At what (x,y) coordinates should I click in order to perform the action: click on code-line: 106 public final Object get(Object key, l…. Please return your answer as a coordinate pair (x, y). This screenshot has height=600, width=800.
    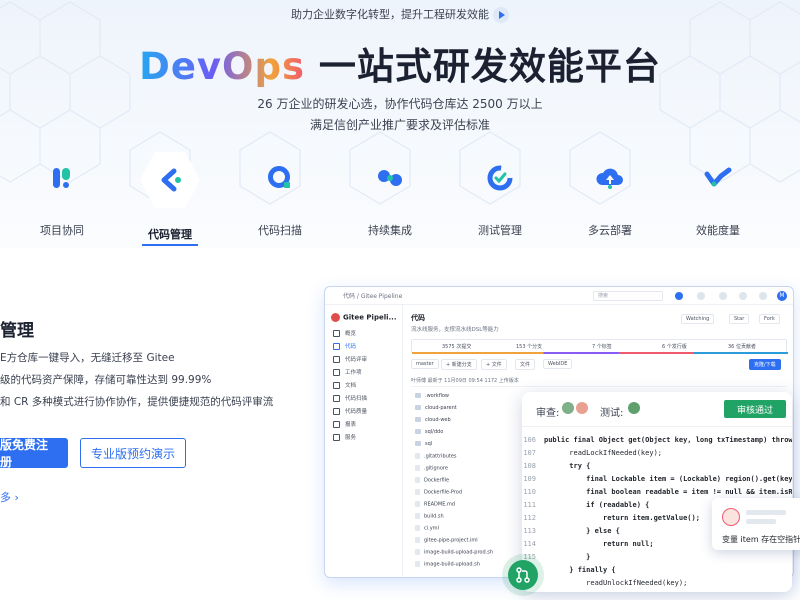
    Looking at the image, I should click on (657, 440).